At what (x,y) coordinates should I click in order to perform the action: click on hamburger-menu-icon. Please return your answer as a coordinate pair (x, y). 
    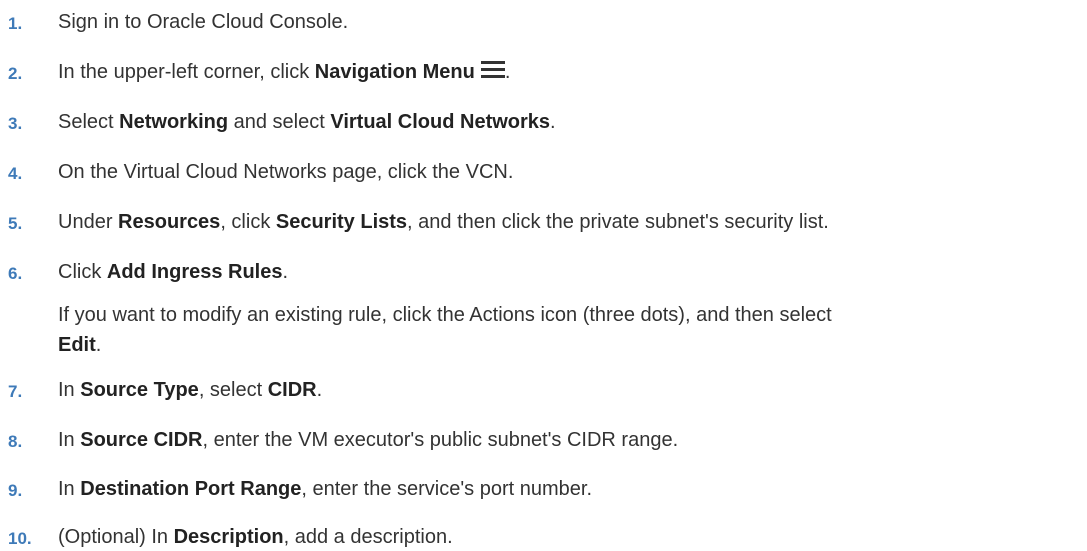
    Looking at the image, I should click on (492, 70).